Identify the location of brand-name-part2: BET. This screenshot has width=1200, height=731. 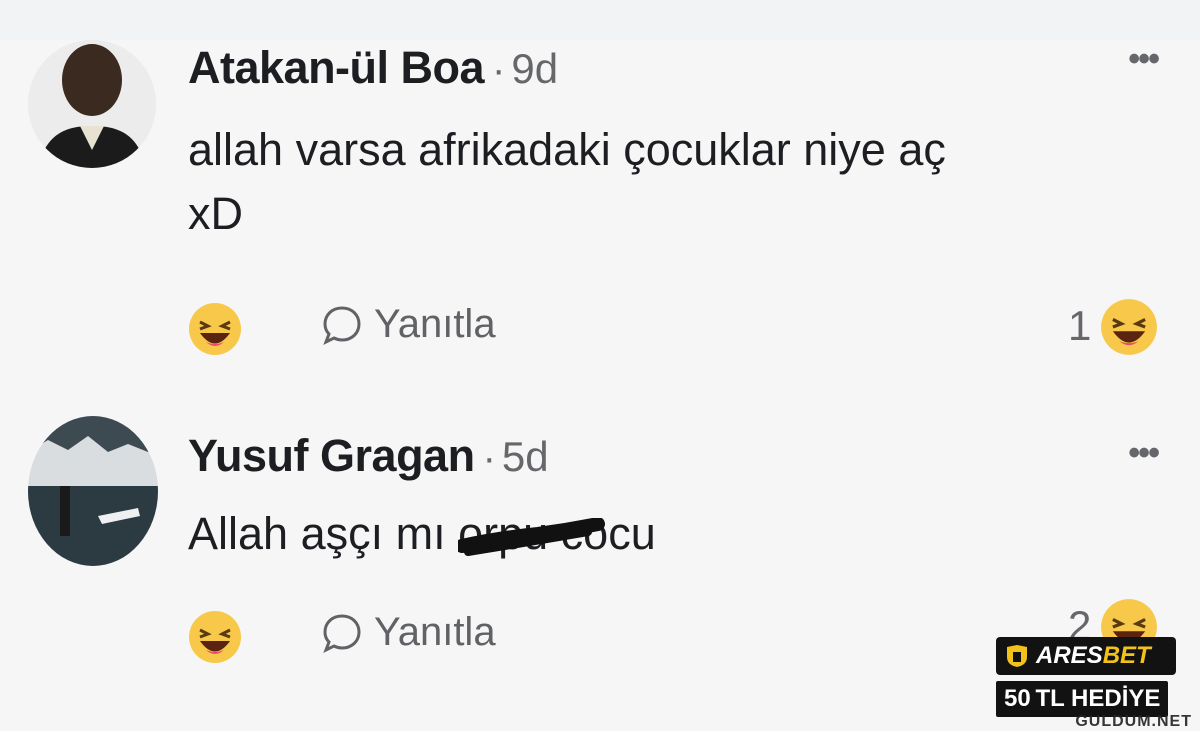
(1126, 655).